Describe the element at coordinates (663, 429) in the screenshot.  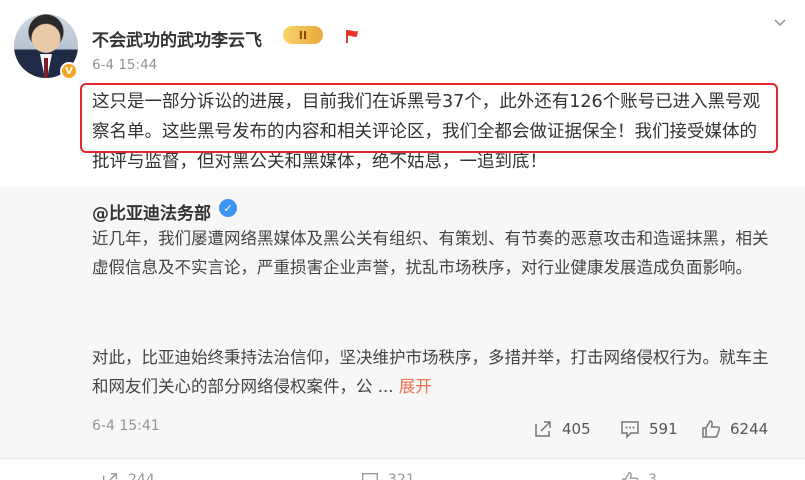
I see `comment-count: 591` at that location.